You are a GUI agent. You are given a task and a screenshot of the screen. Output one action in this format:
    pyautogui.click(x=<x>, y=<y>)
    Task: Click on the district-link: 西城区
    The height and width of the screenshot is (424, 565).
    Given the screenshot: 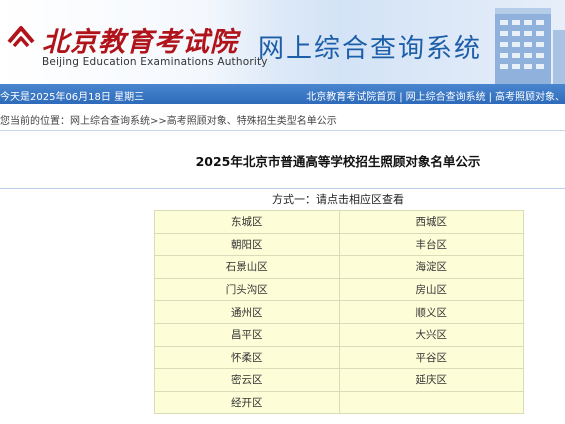 What is the action you would take?
    pyautogui.click(x=431, y=222)
    